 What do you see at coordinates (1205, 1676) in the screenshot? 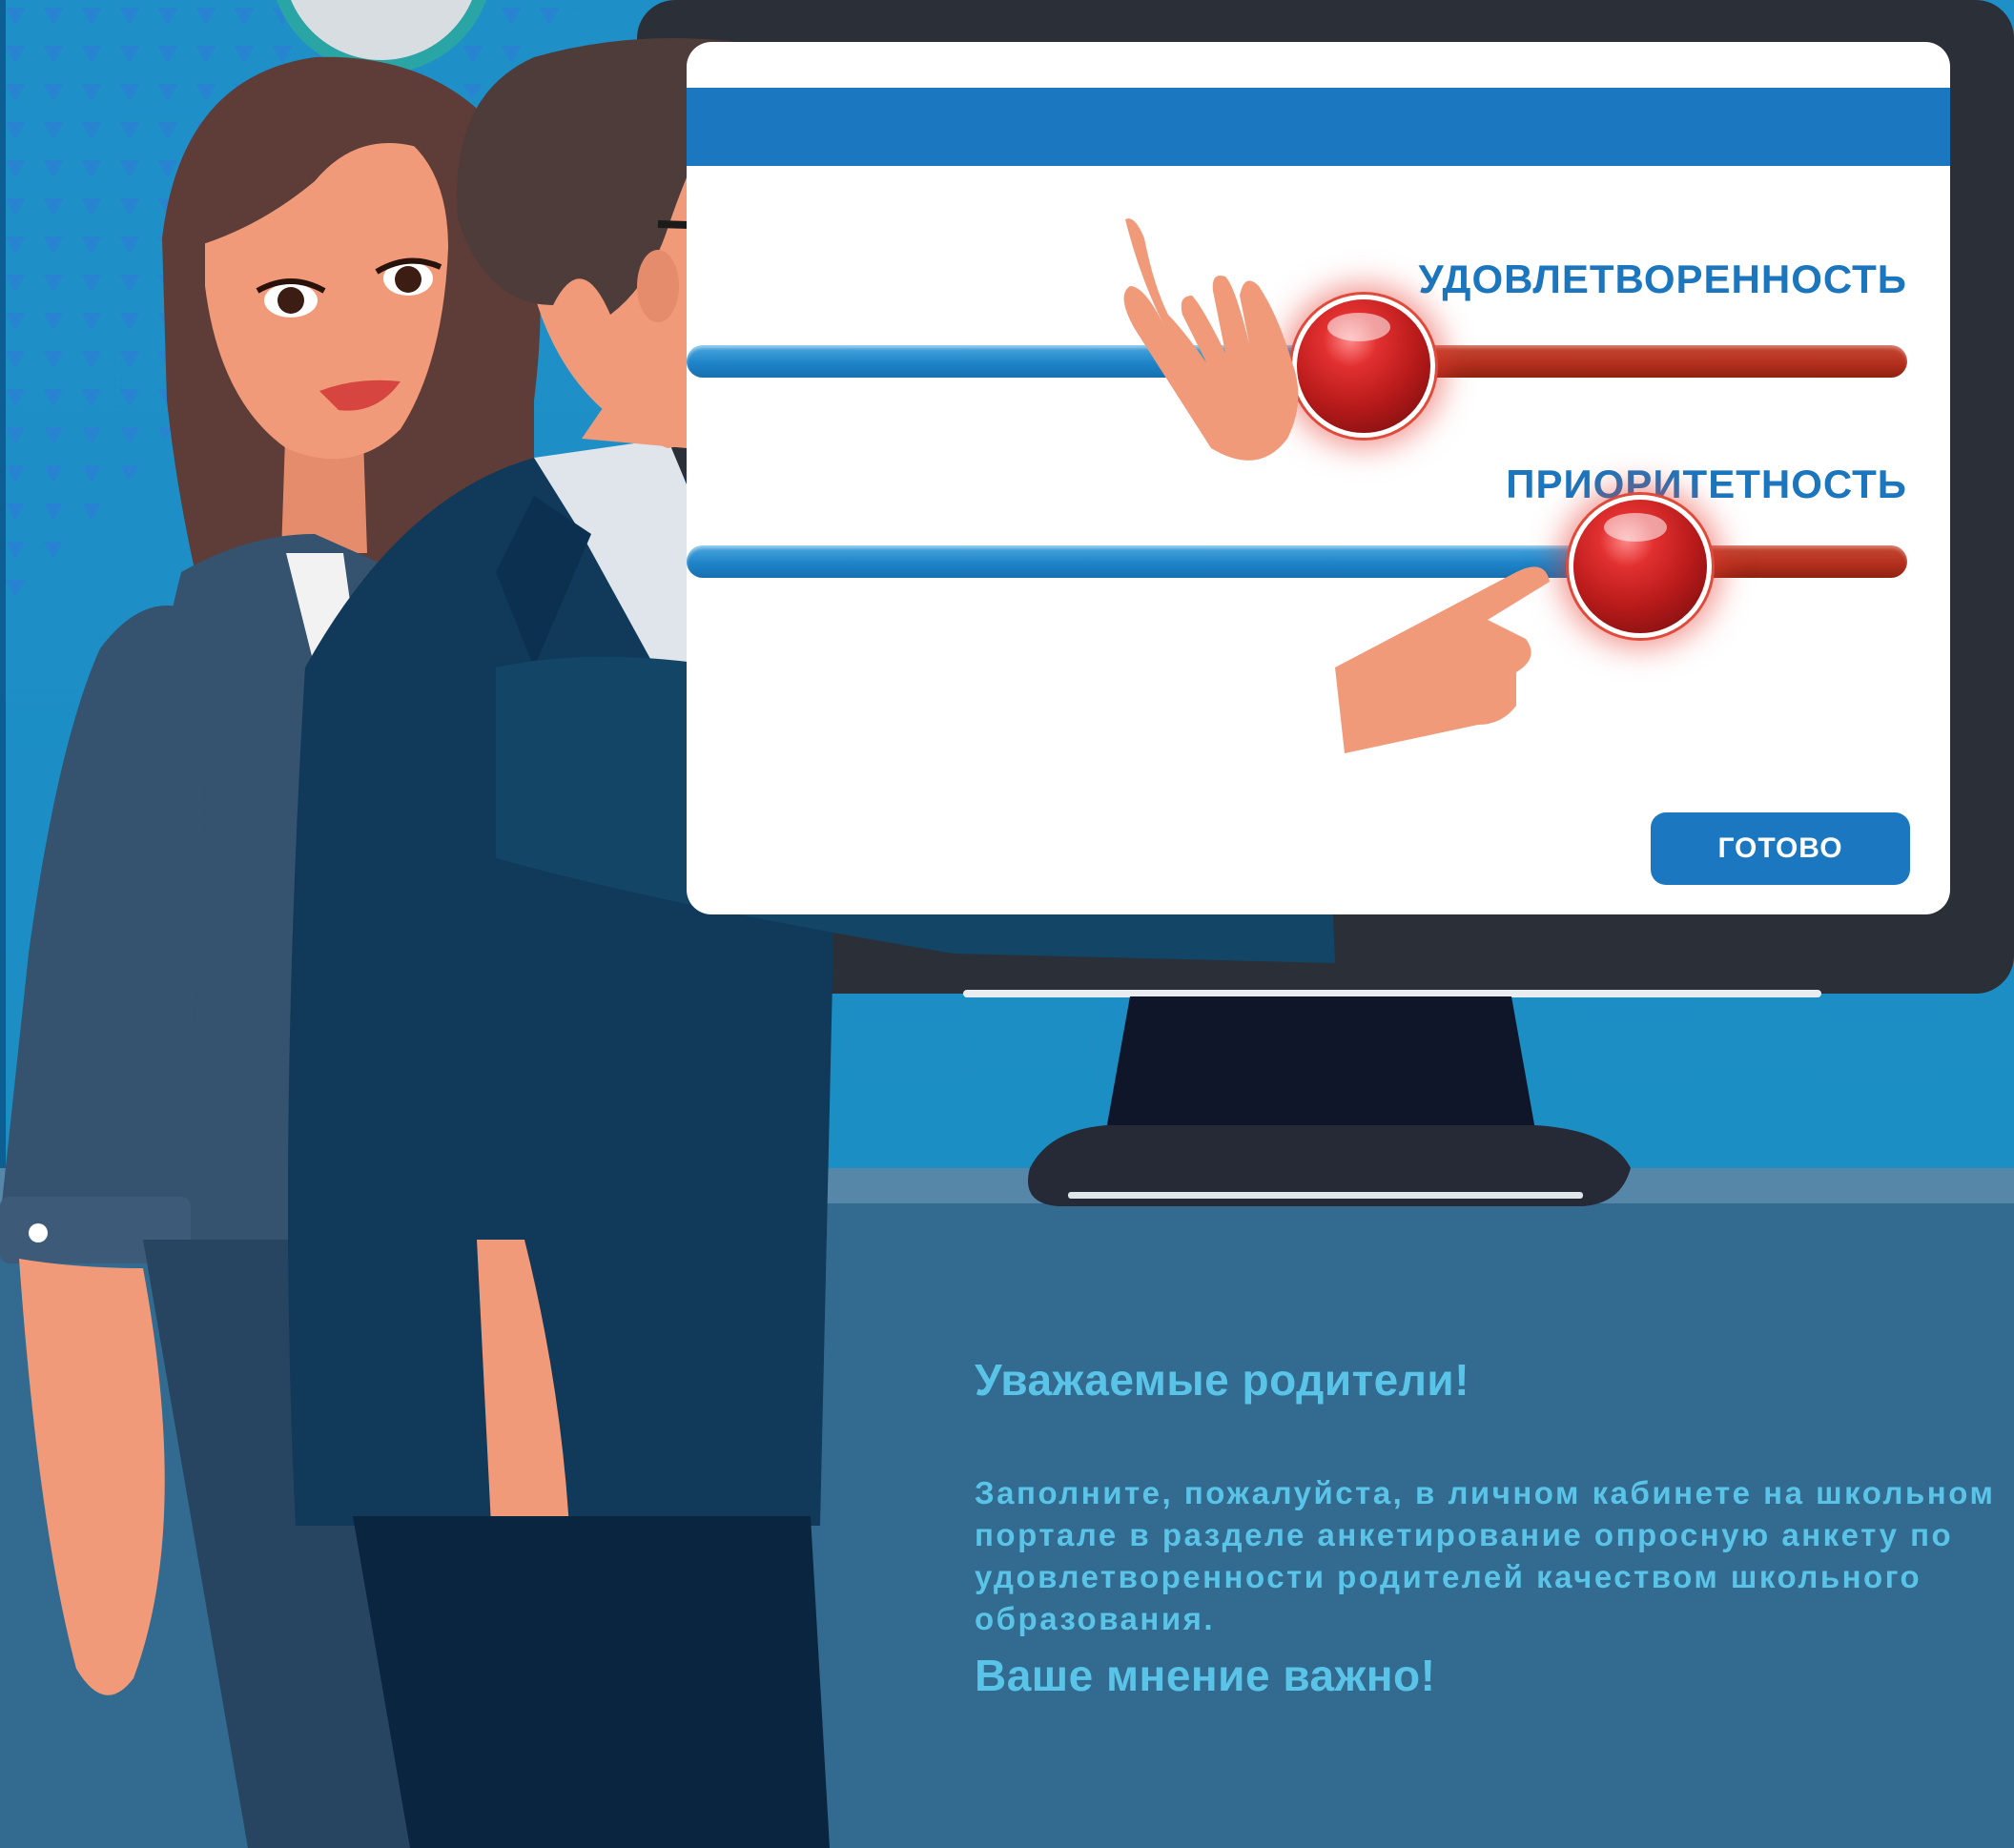
I see `closing-line: Ваше мнение важно!` at bounding box center [1205, 1676].